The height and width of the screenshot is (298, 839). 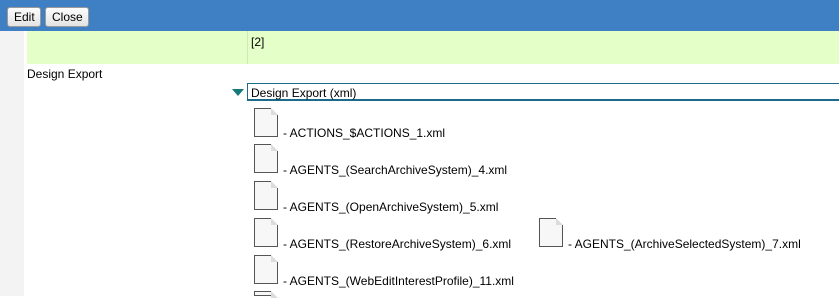 What do you see at coordinates (65, 74) in the screenshot?
I see `design-export-label: Design Export` at bounding box center [65, 74].